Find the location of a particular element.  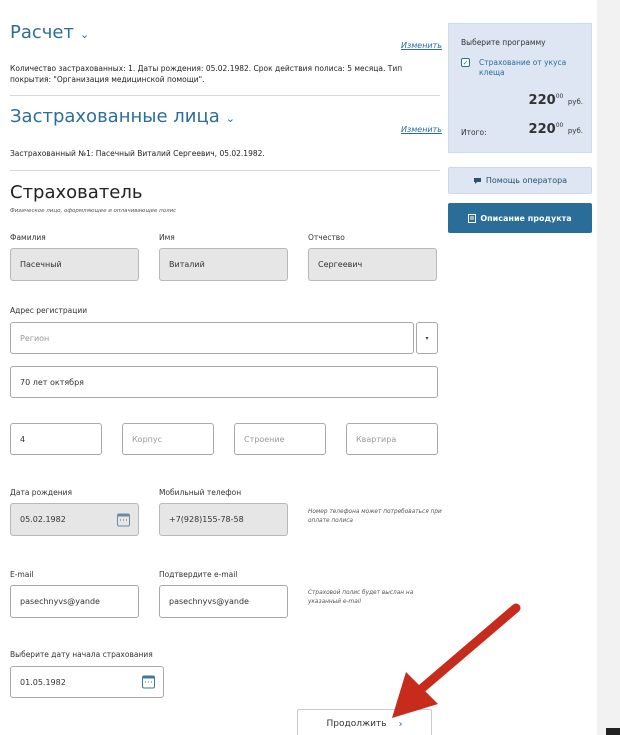

birth-date-value: 05.02.1982 is located at coordinates (43, 519).